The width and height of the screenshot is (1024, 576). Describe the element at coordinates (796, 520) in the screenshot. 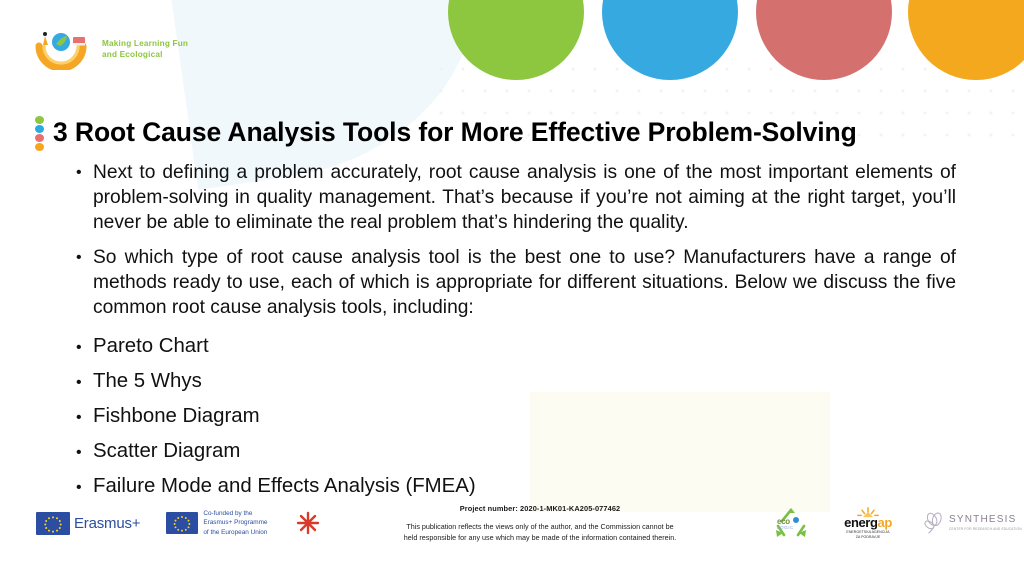

I see `eco-logic-dot-icon` at that location.